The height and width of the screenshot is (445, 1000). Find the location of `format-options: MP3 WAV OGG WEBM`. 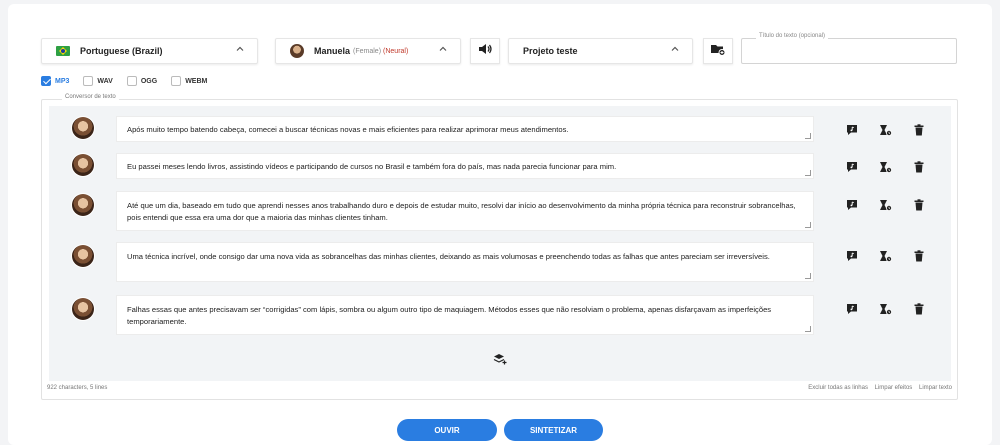

format-options: MP3 WAV OGG WEBM is located at coordinates (131, 81).